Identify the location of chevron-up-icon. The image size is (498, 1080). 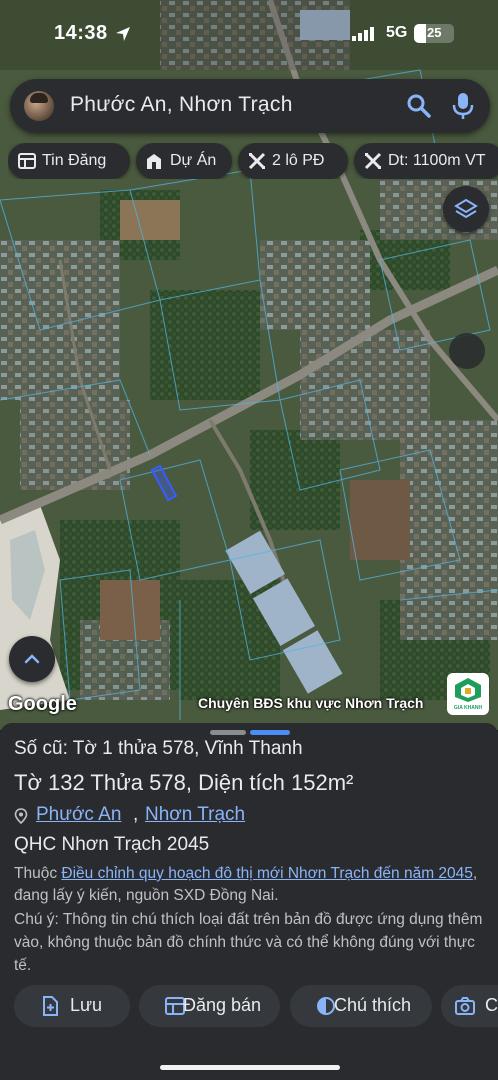
(32, 659).